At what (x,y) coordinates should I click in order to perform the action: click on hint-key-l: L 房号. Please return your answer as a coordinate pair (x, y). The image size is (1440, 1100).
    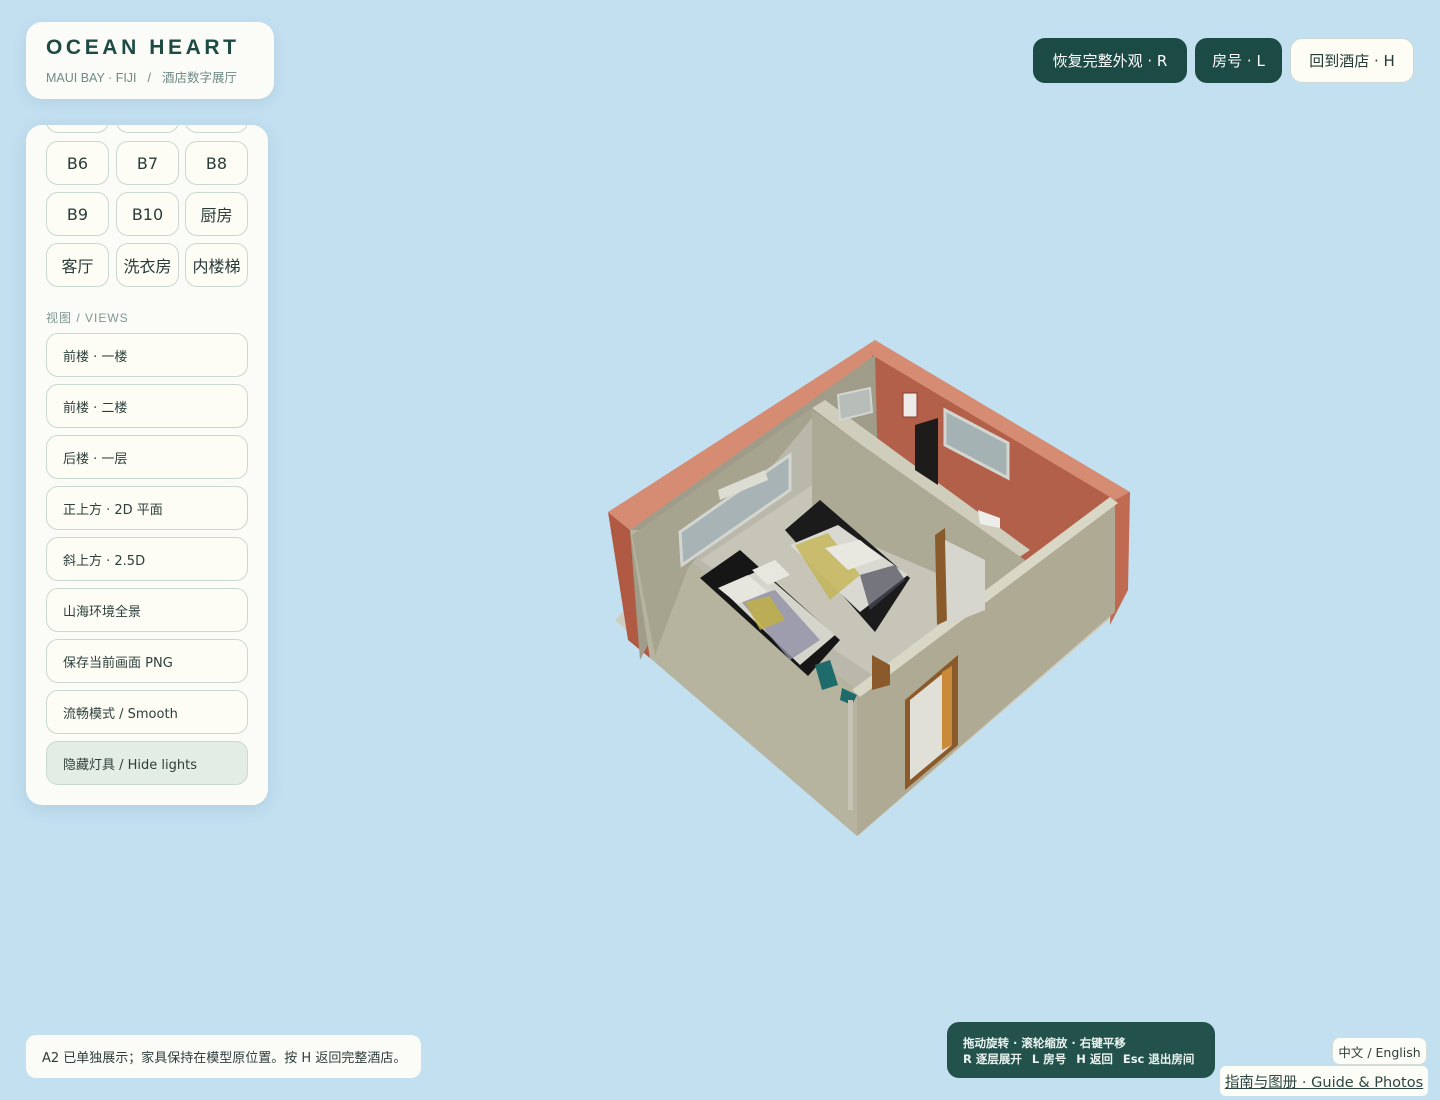
    Looking at the image, I should click on (1049, 1059).